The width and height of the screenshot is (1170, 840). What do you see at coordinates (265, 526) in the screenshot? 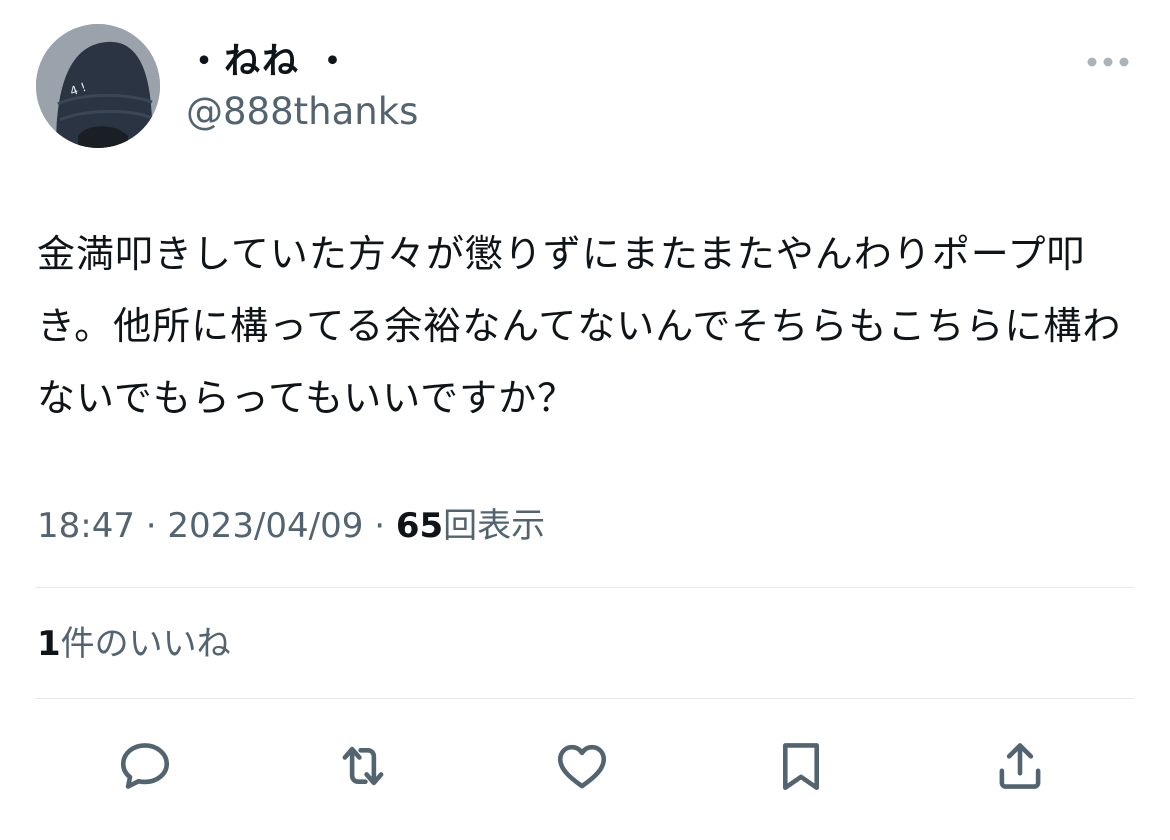
I see `tweet-date: 2023/04/09` at bounding box center [265, 526].